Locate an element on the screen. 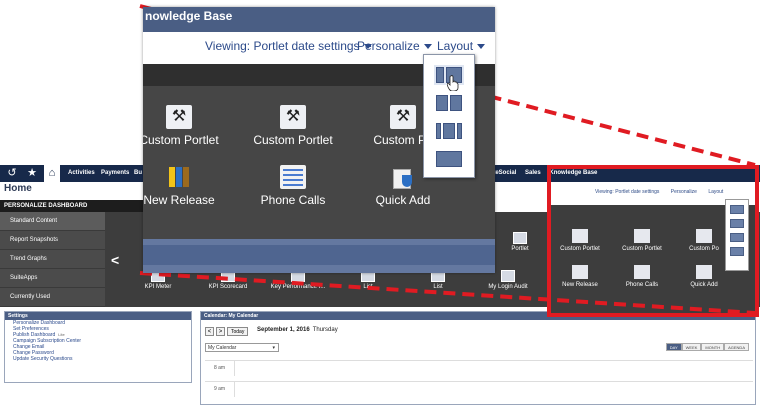 The height and width of the screenshot is (405, 760). portlet-label: New Release is located at coordinates (179, 200).